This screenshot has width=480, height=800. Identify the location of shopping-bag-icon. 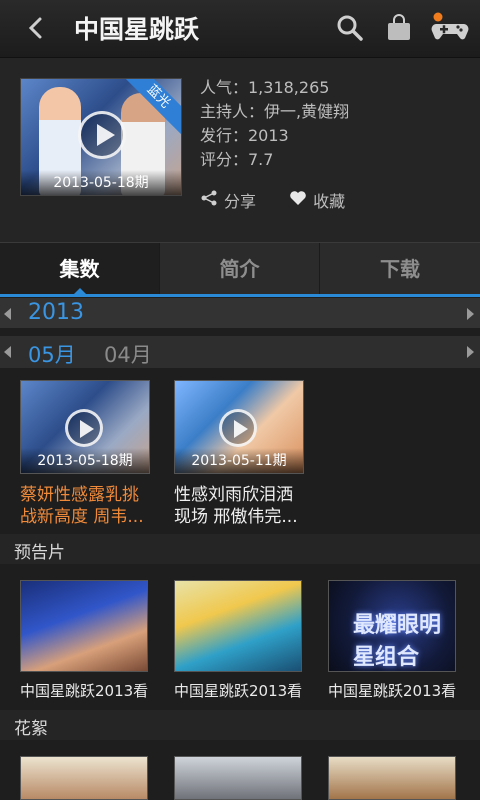
(399, 27).